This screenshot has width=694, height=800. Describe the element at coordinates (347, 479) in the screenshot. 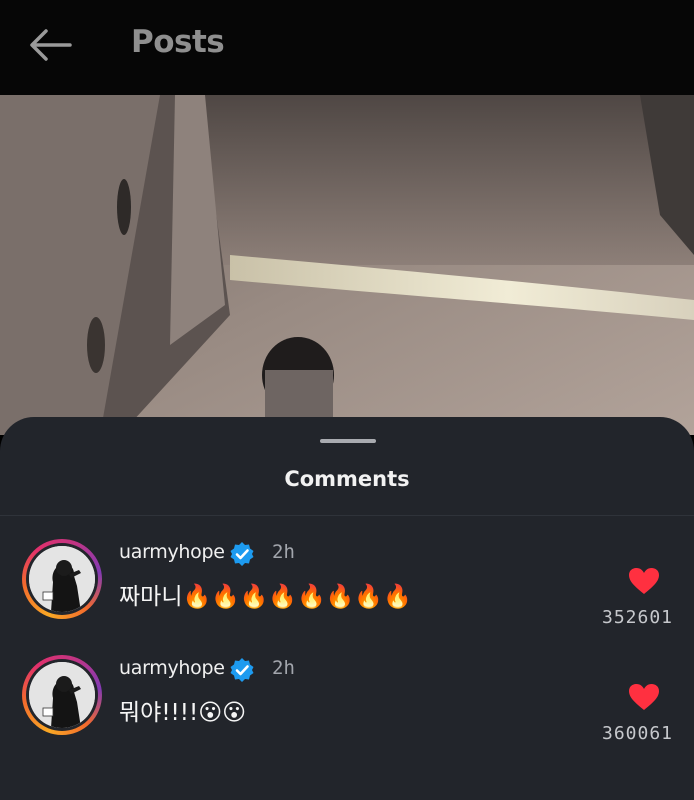

I see `sheet-title: Comments` at that location.